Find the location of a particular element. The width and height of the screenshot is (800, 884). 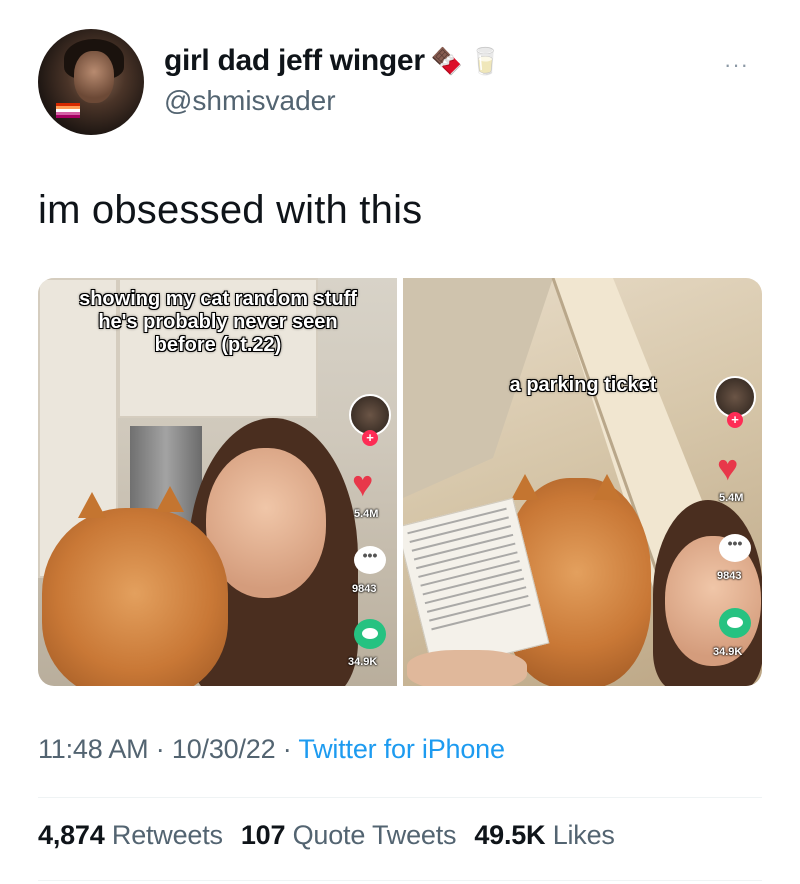

author-name-row: girl dad jeff winger 🍫 🥛 is located at coordinates (332, 61).